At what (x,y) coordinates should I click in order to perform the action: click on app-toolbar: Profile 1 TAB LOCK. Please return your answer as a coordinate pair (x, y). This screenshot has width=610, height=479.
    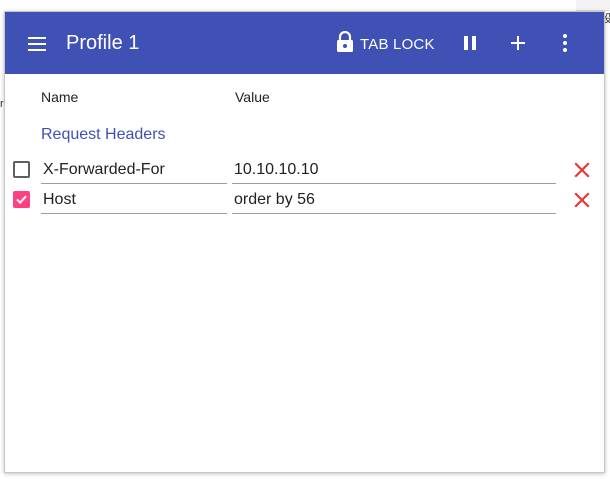
    Looking at the image, I should click on (304, 43).